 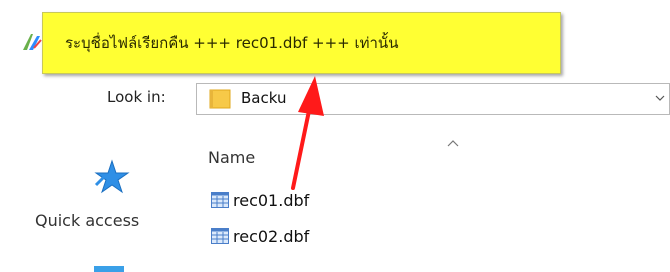 I want to click on app-icon, so click(x=32, y=42).